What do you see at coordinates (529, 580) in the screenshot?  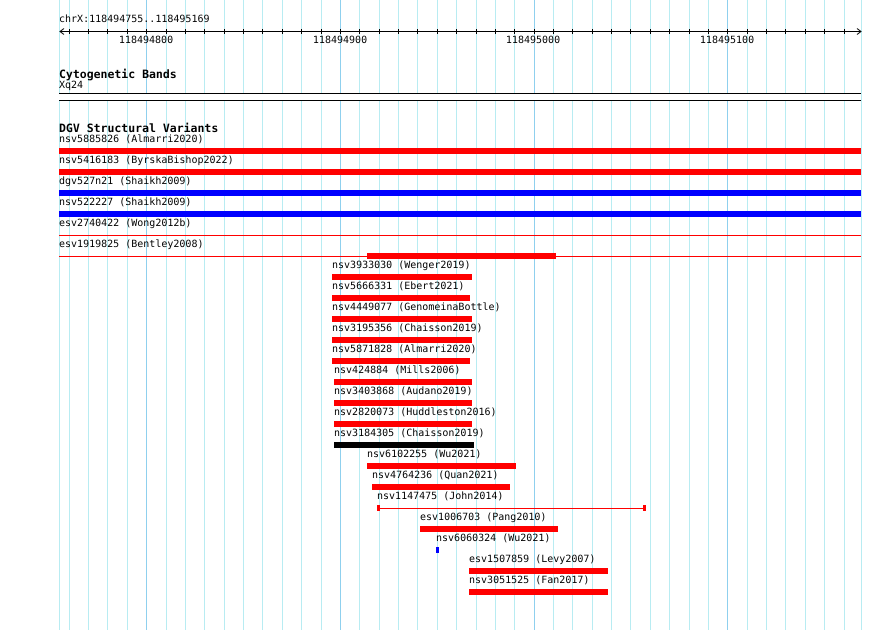 I see `variant-label: nsv3051525 (Fan2017)` at bounding box center [529, 580].